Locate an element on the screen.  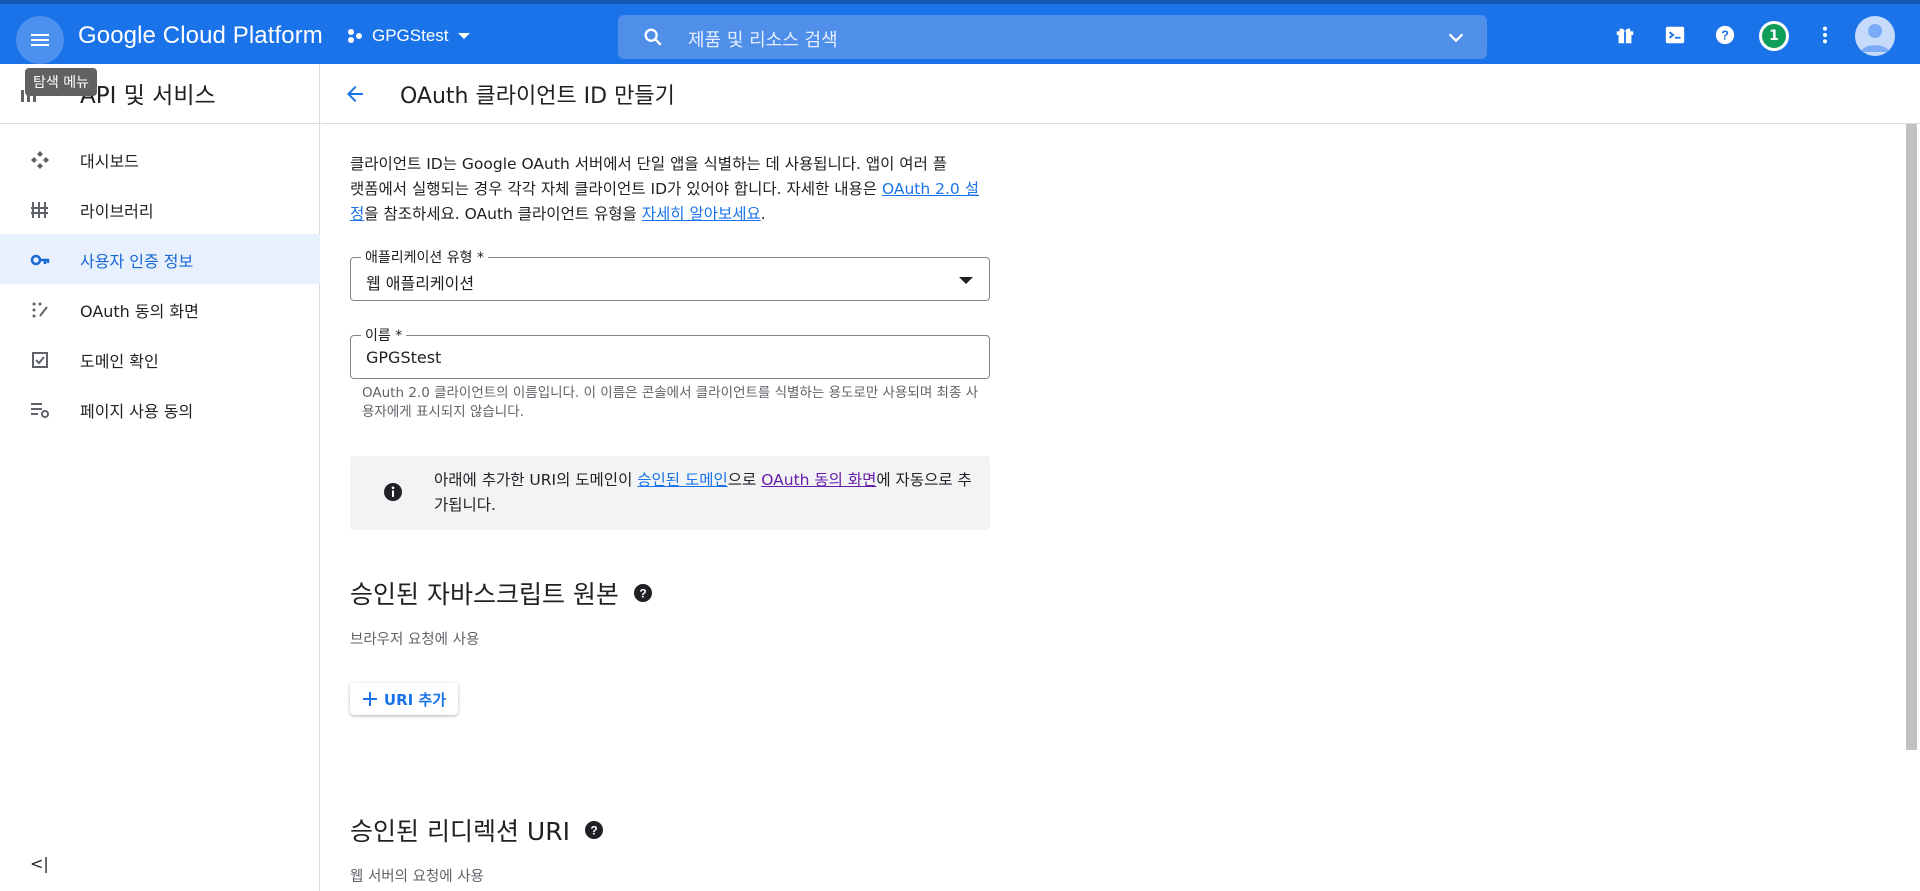
key-icon is located at coordinates (40, 260).